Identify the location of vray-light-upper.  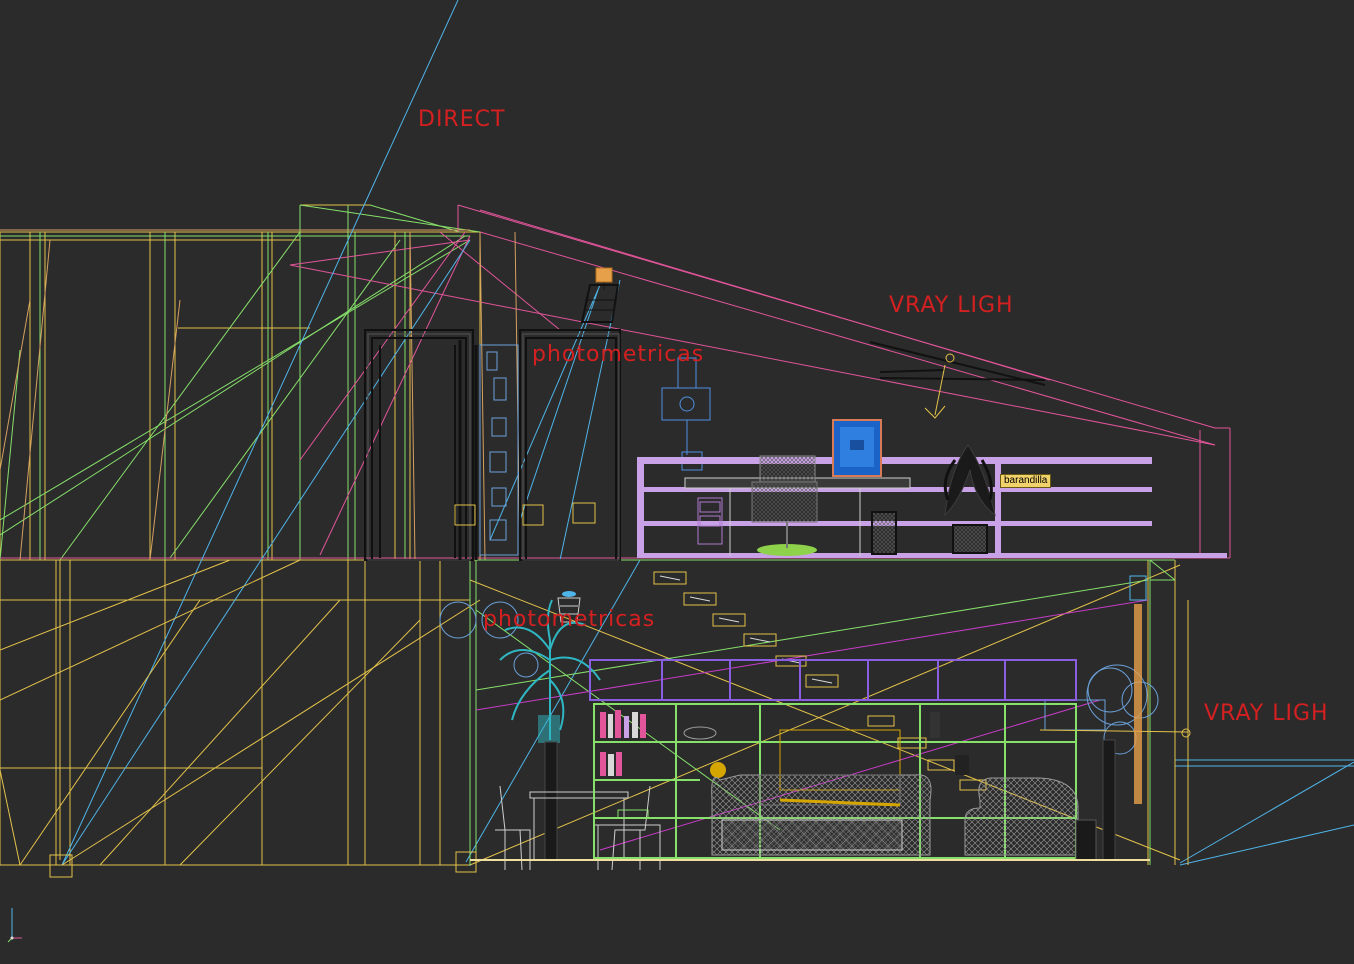
(957, 363).